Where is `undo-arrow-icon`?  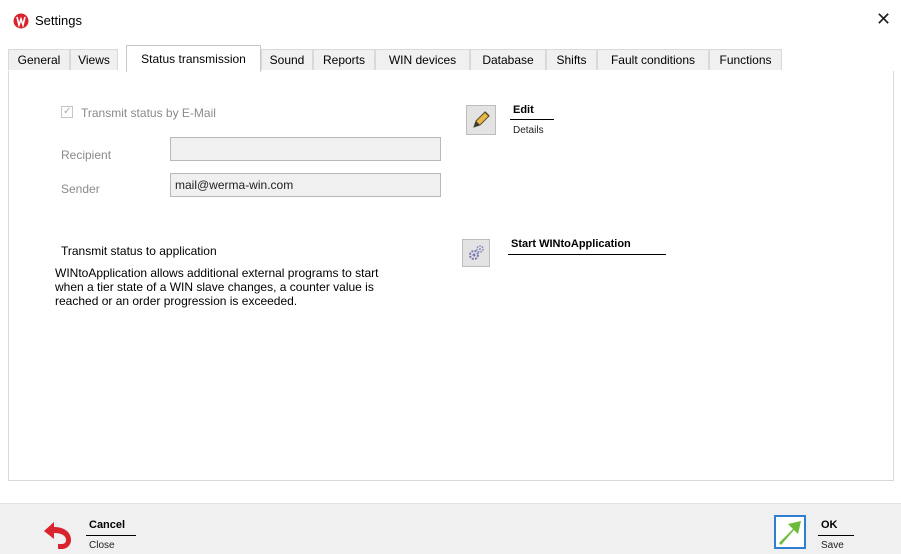
undo-arrow-icon is located at coordinates (57, 535).